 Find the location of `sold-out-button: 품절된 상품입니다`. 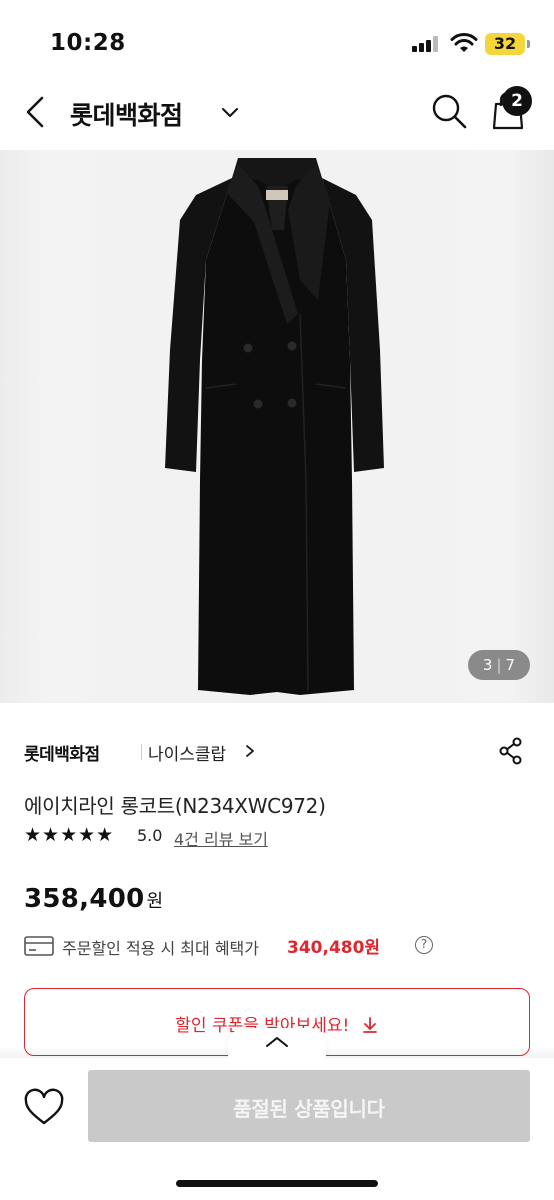

sold-out-button: 품절된 상품입니다 is located at coordinates (309, 1106).